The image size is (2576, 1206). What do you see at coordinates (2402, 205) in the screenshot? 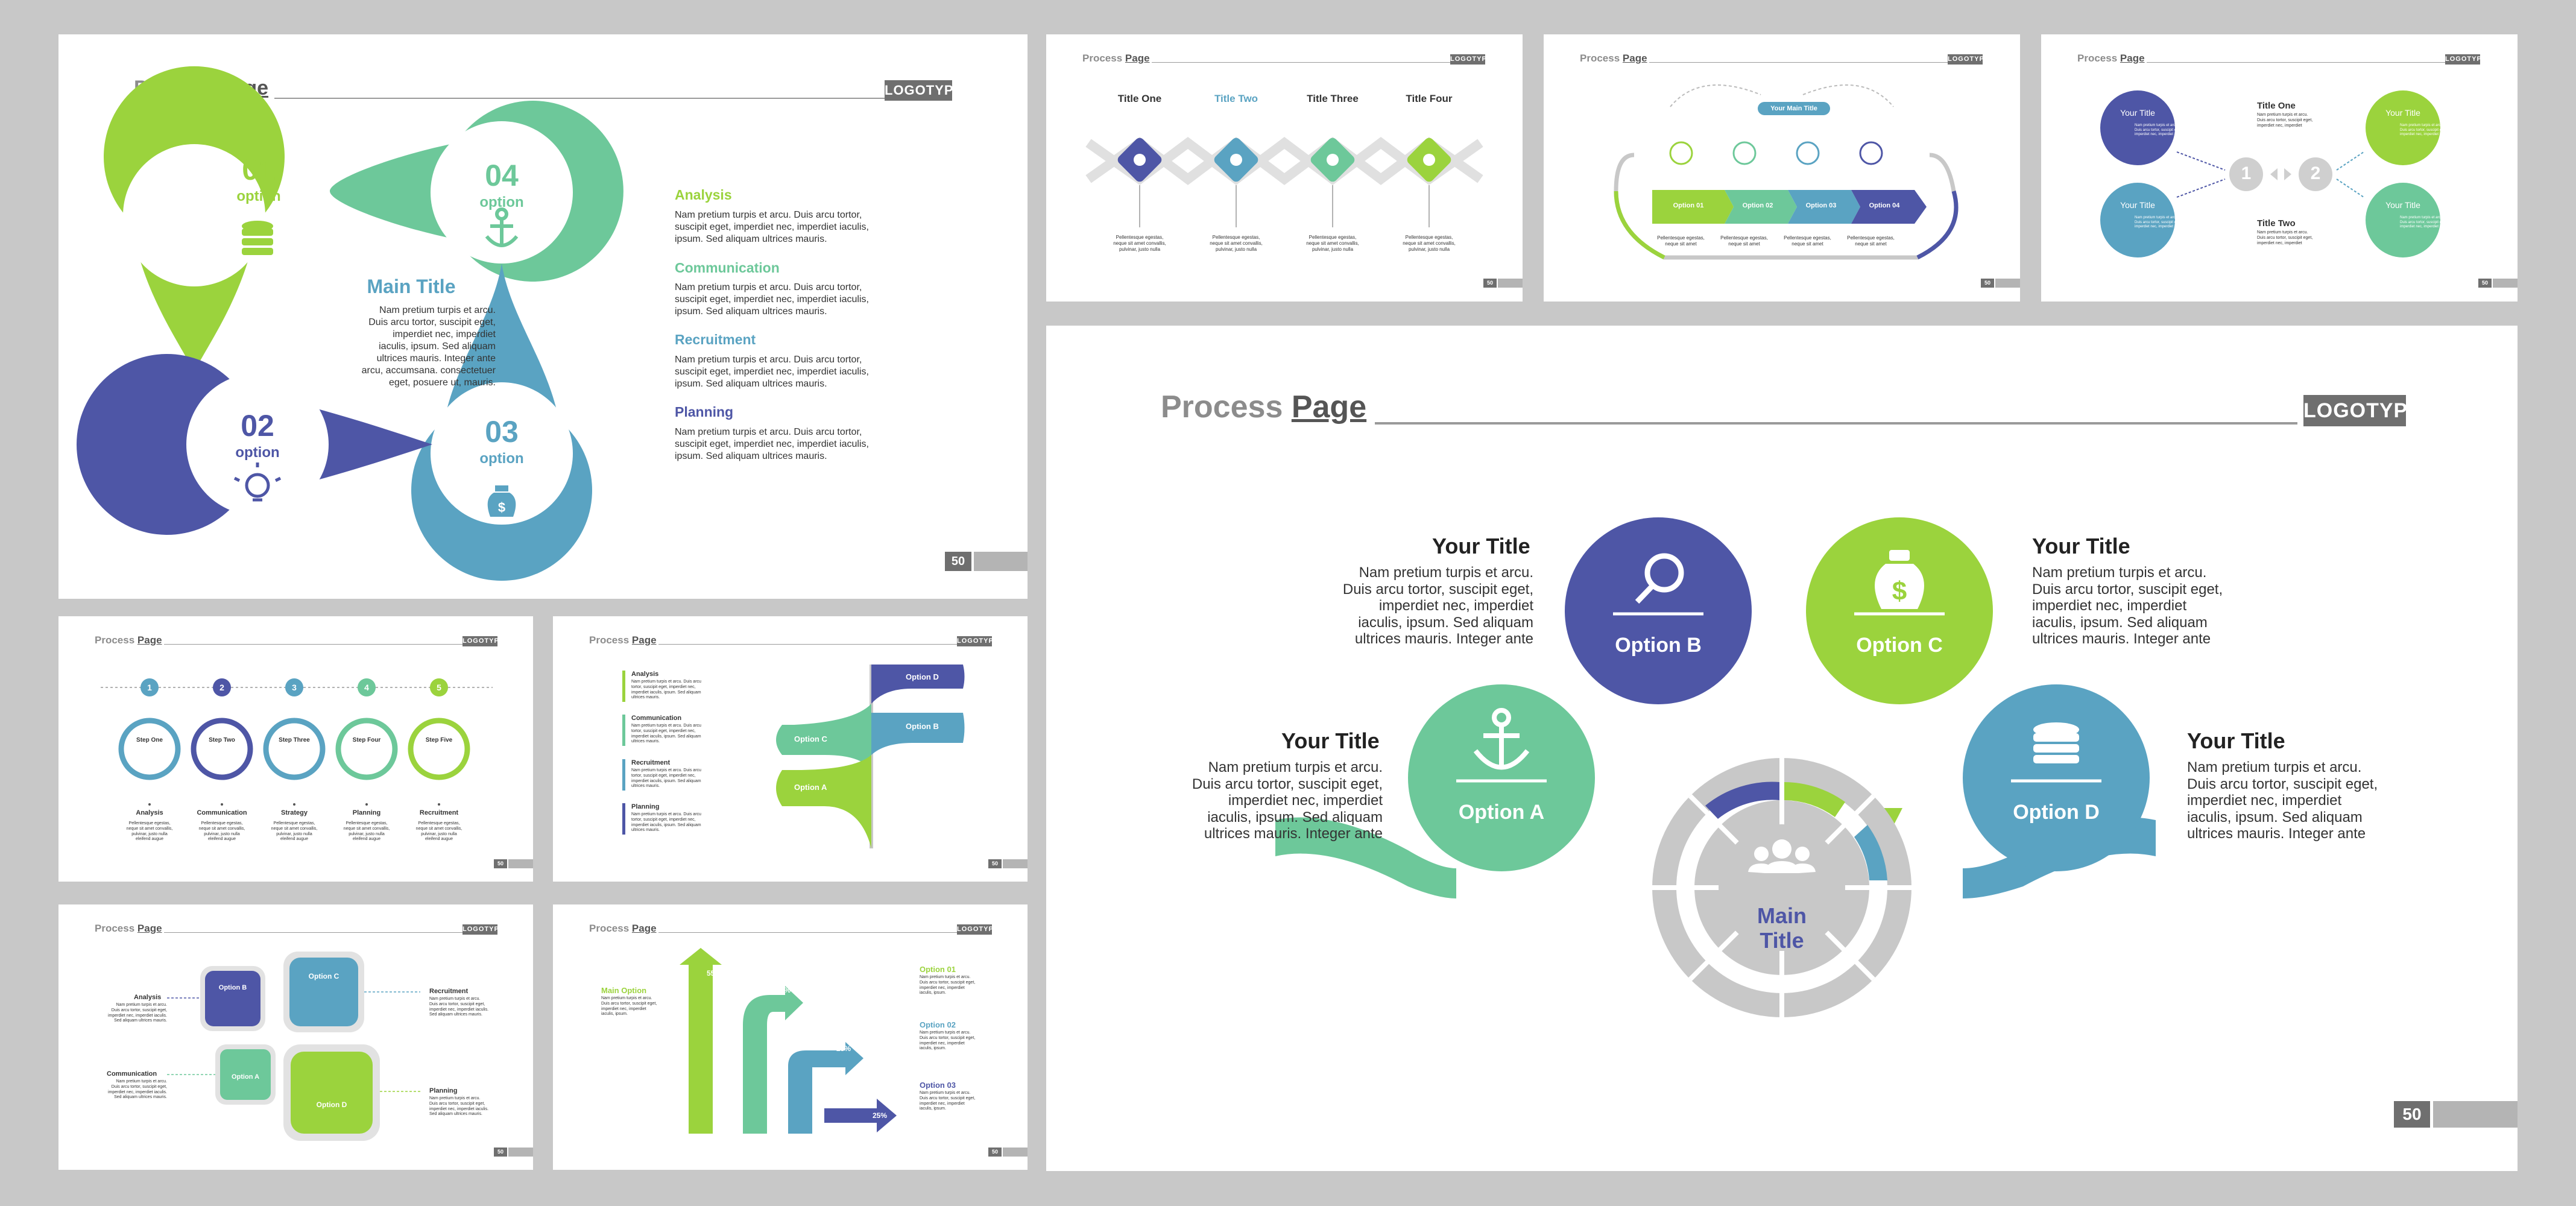
I see `circle-4-title: Your Title` at bounding box center [2402, 205].